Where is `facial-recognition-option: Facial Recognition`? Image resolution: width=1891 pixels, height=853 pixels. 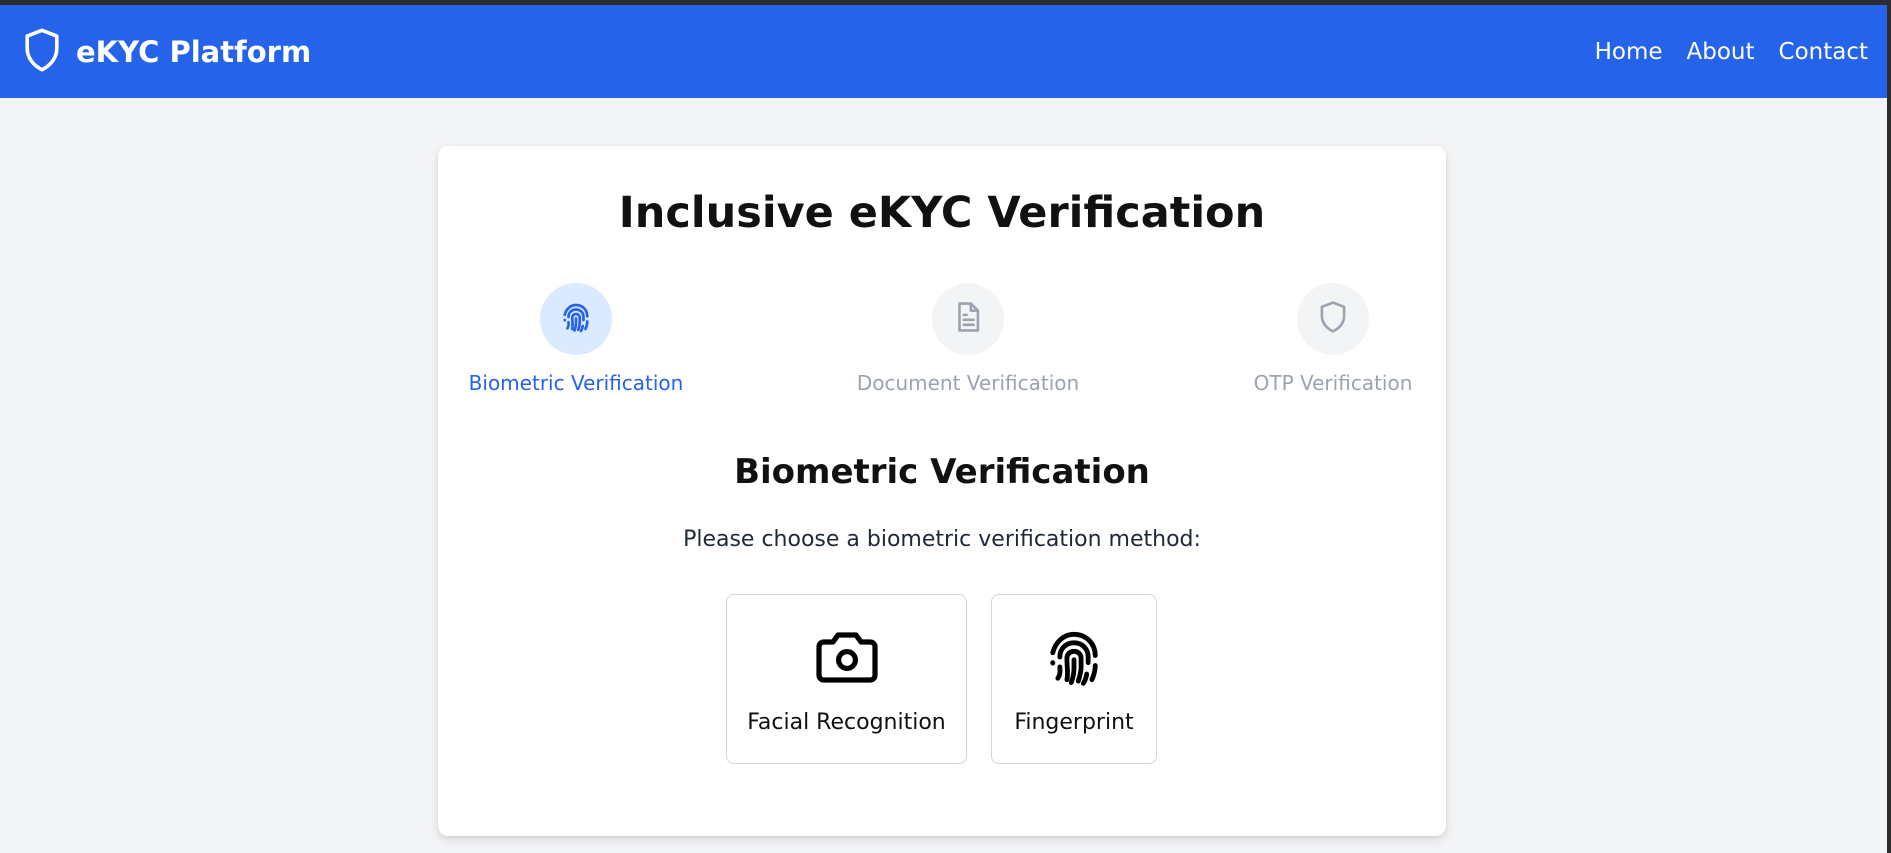
facial-recognition-option: Facial Recognition is located at coordinates (846, 679).